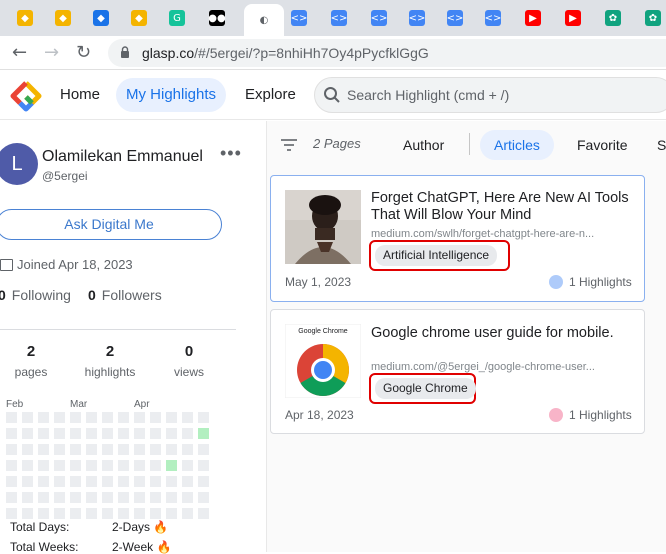  I want to click on more-options-icon: •••, so click(231, 153).